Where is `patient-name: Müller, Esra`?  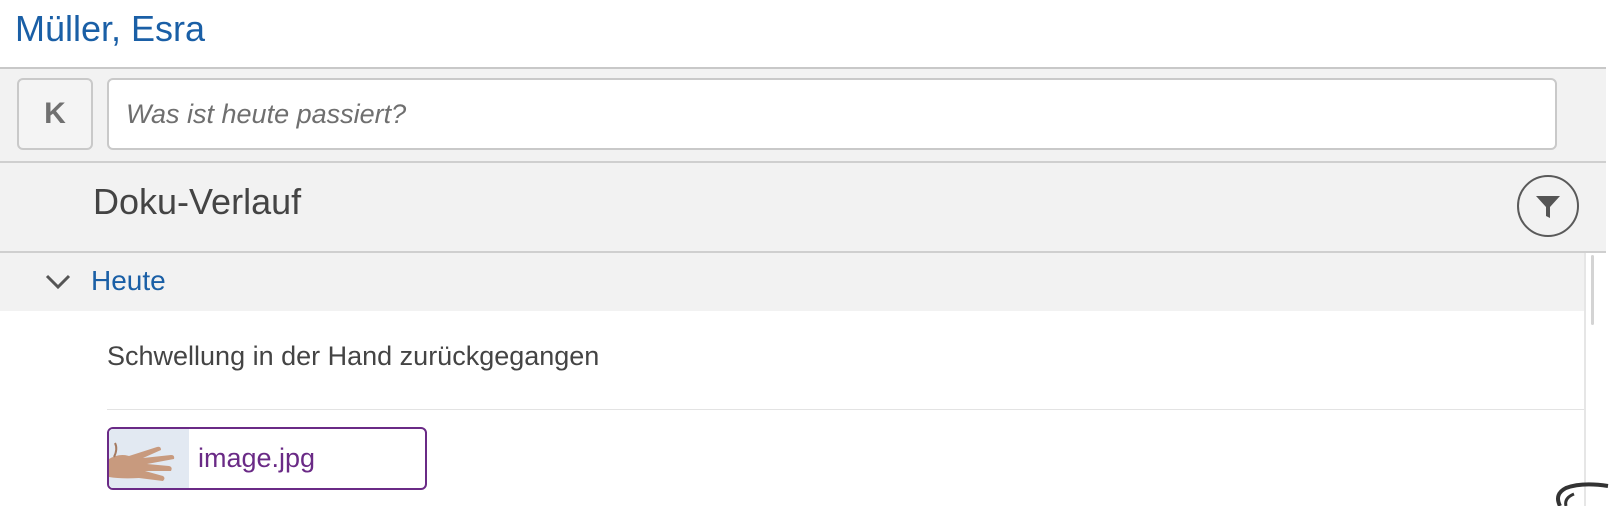
patient-name: Müller, Esra is located at coordinates (110, 28).